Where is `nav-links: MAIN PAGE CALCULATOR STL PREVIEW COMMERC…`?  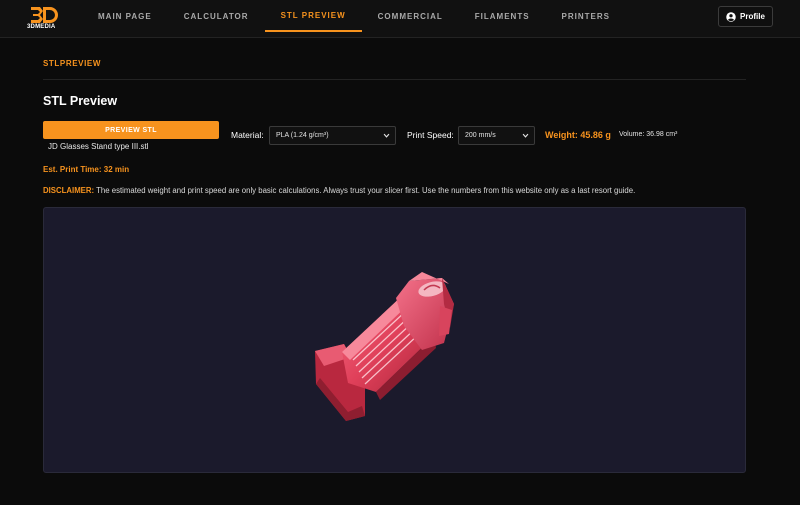 nav-links: MAIN PAGE CALCULATOR STL PREVIEW COMMERC… is located at coordinates (354, 19).